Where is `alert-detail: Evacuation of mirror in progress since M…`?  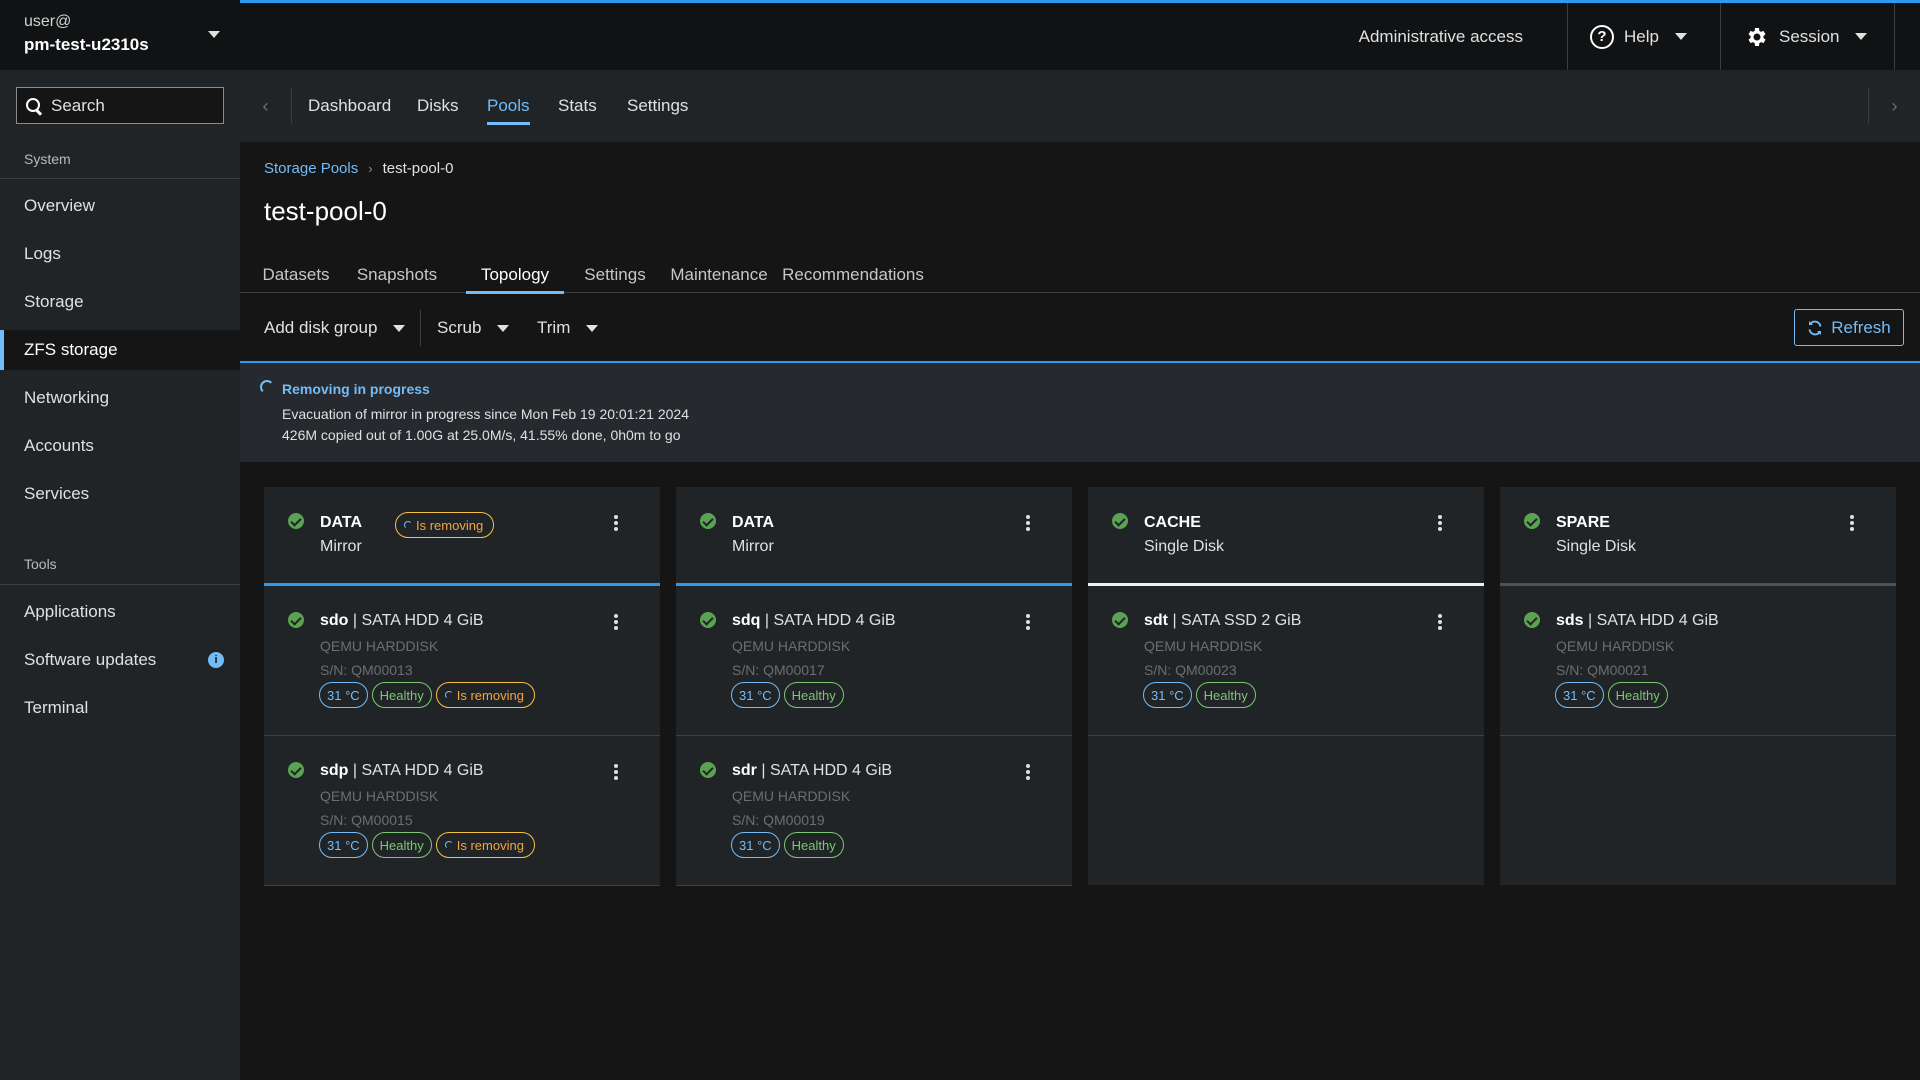 alert-detail: Evacuation of mirror in progress since M… is located at coordinates (486, 414).